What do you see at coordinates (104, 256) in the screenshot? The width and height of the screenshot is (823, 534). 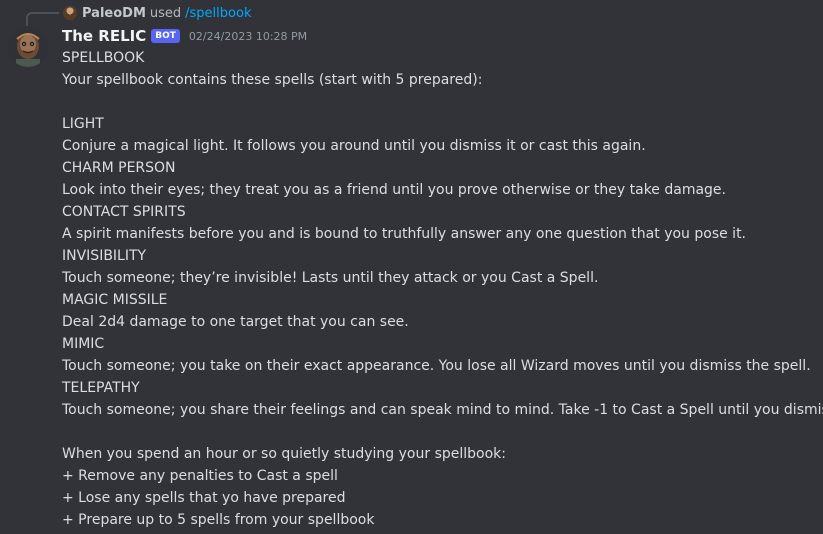 I see `spell-name: INVISIBILITY` at bounding box center [104, 256].